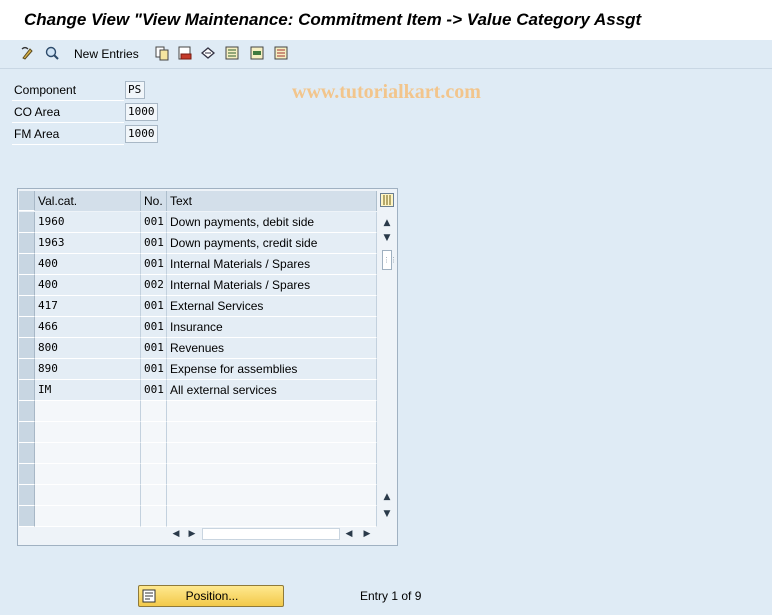 The width and height of the screenshot is (772, 615). What do you see at coordinates (391, 596) in the screenshot?
I see `entry-count-text: Entry 1 of 9` at bounding box center [391, 596].